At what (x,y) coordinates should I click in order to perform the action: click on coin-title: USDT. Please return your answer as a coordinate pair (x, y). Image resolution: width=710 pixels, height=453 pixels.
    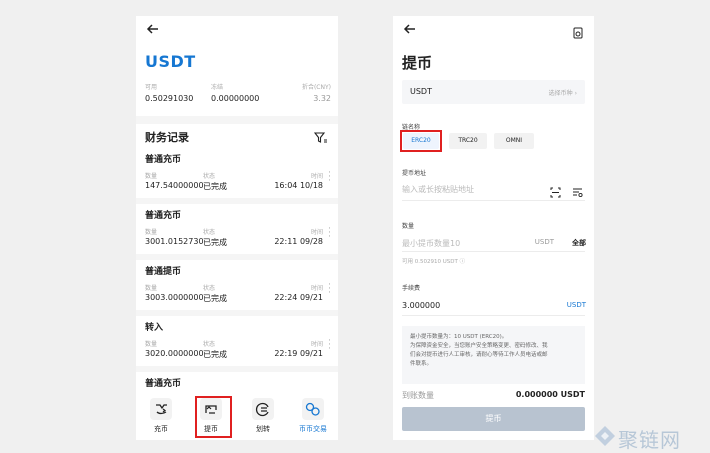
    Looking at the image, I should click on (170, 61).